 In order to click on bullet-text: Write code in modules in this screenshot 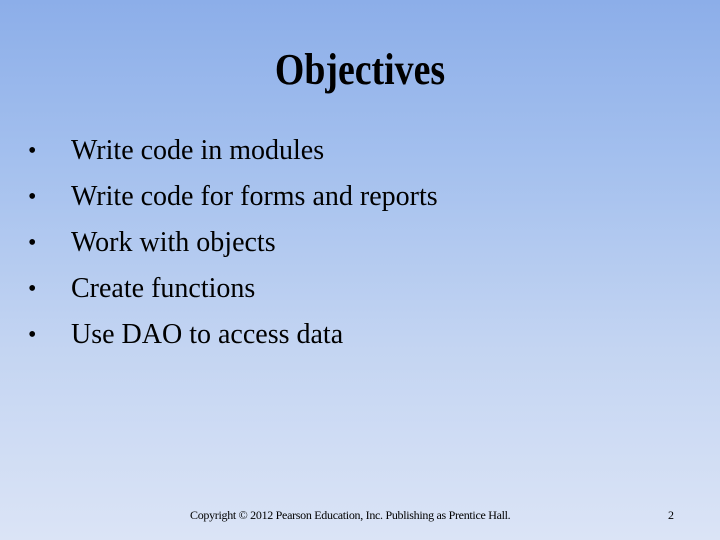, I will do `click(198, 150)`.